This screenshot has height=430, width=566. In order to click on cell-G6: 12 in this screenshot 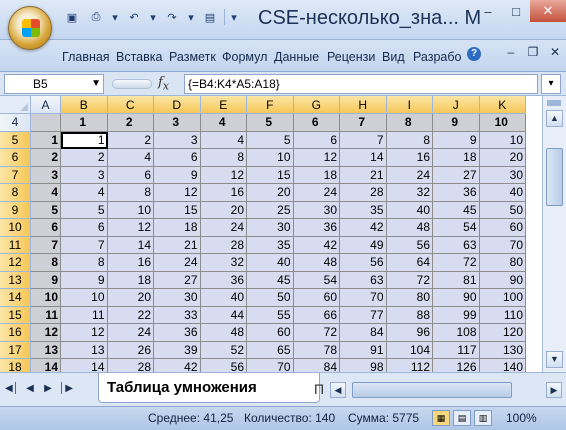, I will do `click(316, 158)`.